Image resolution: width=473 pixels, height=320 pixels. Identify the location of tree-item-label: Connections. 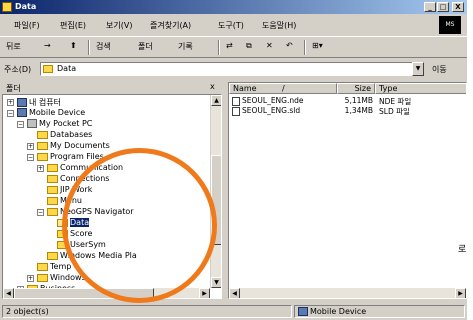
(85, 178).